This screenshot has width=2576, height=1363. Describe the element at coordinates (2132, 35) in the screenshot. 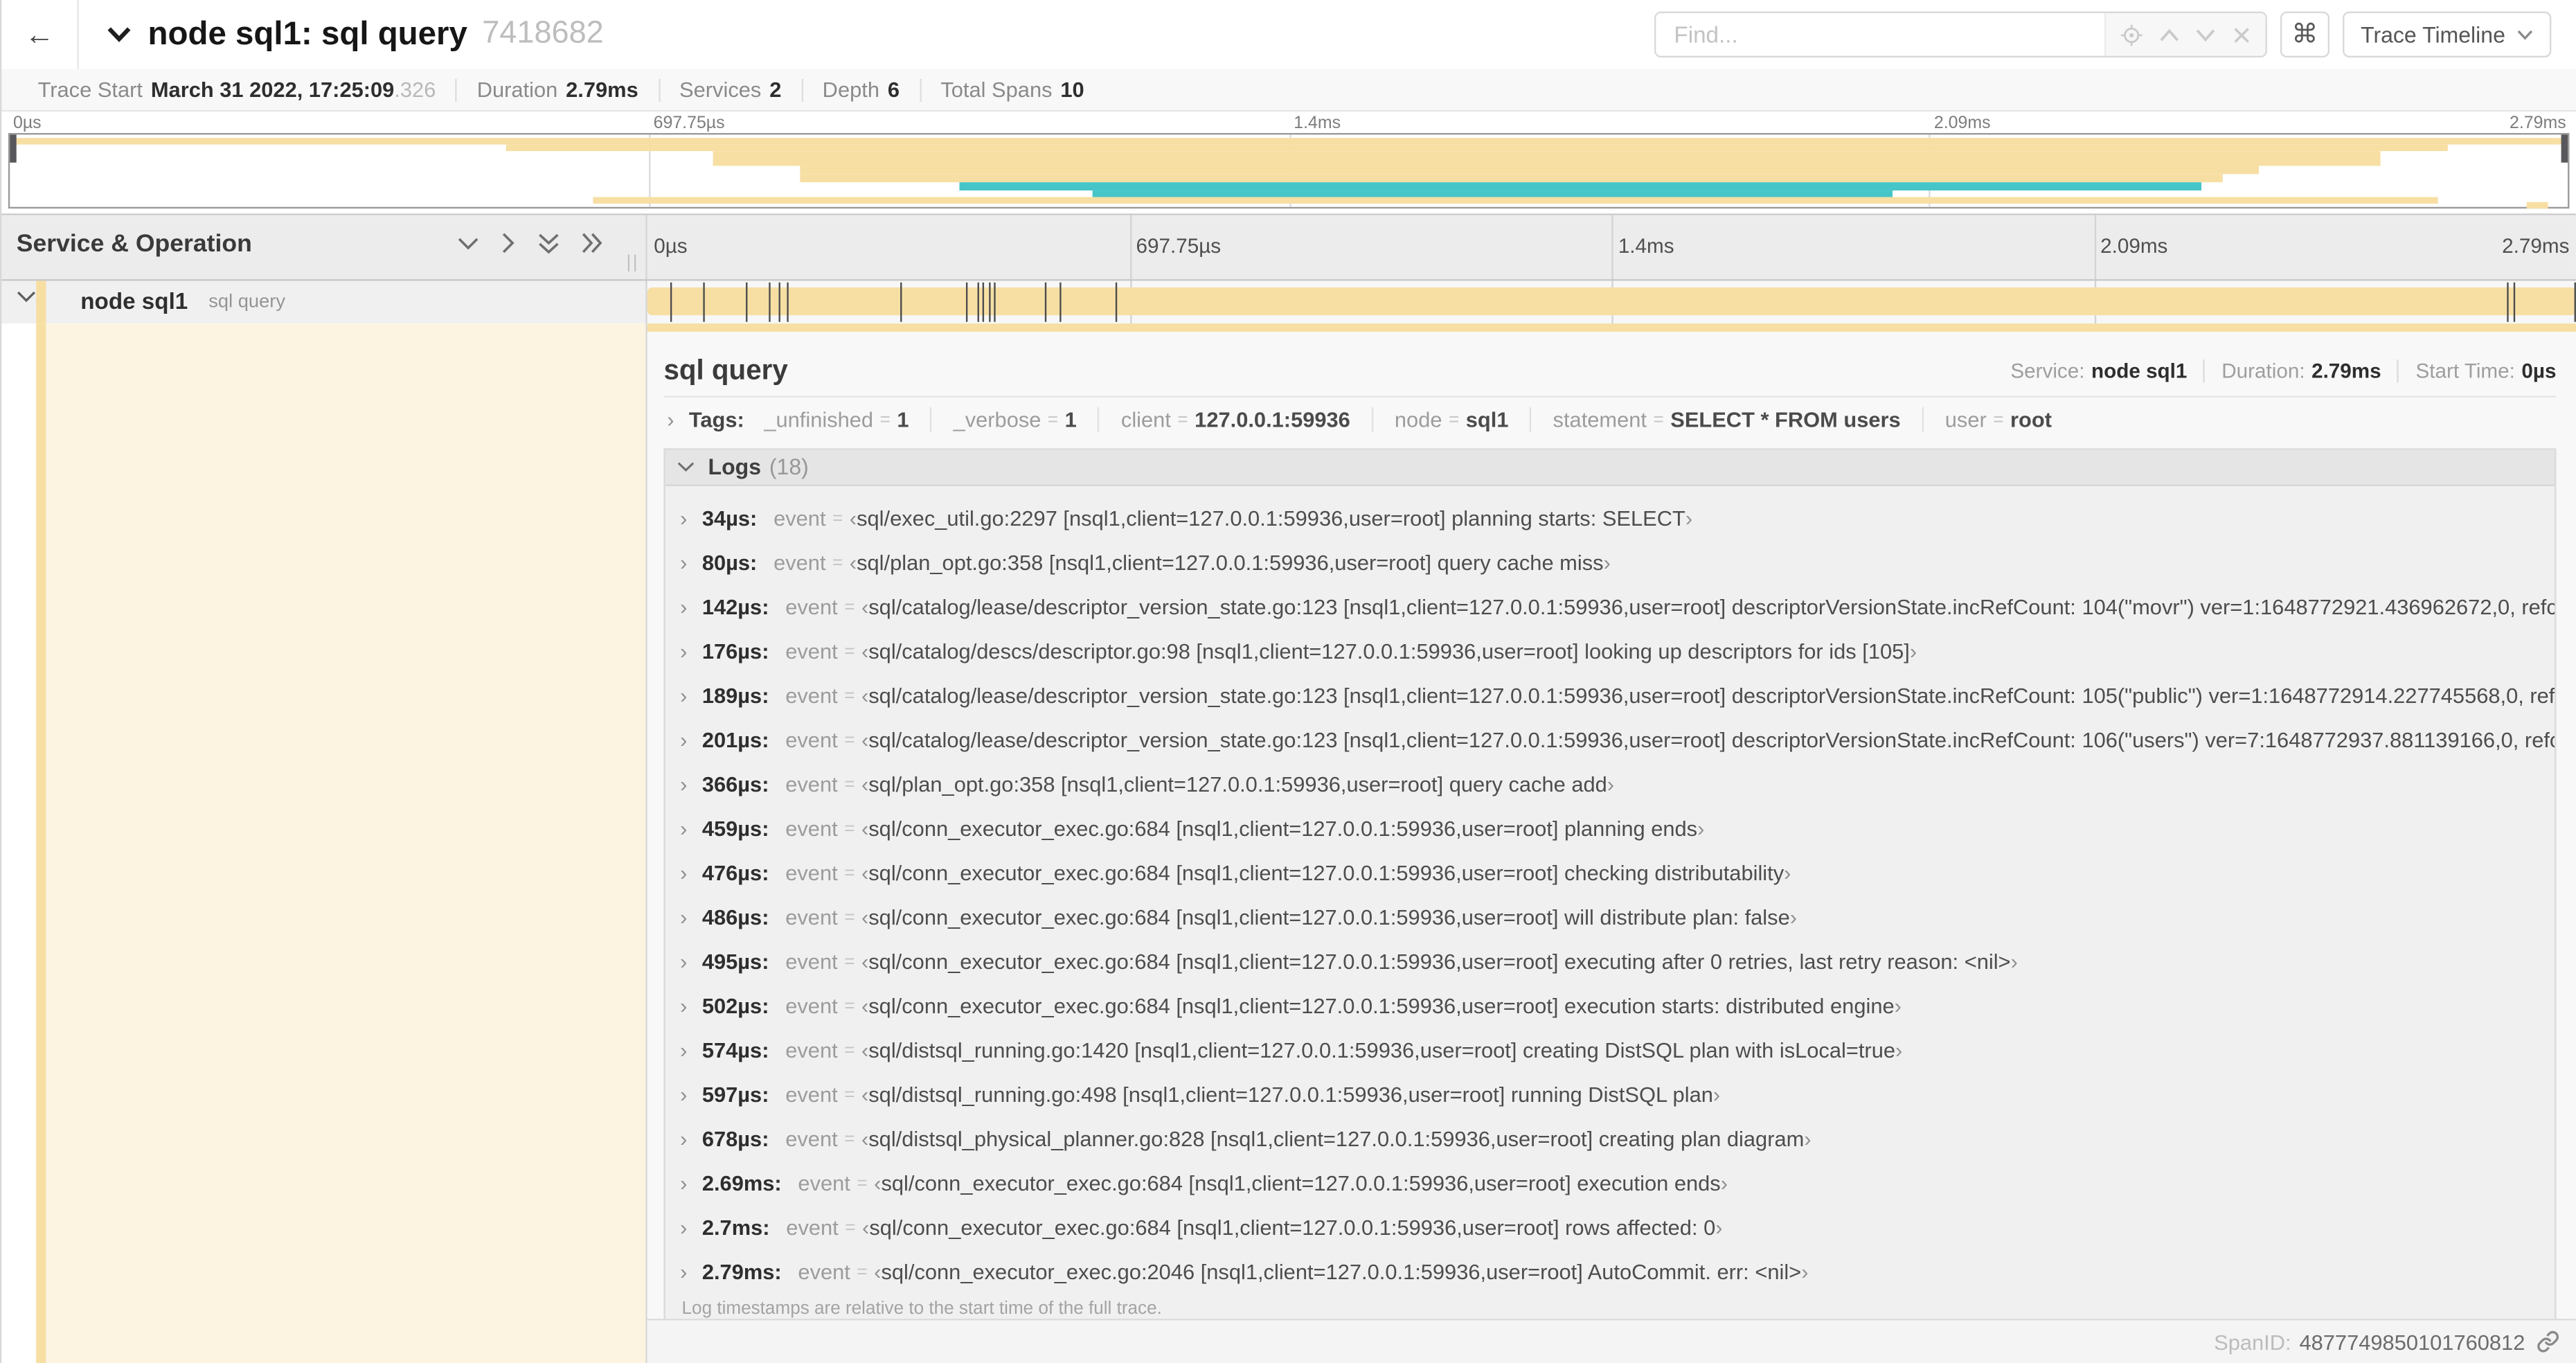

I see `focus-target-icon` at that location.